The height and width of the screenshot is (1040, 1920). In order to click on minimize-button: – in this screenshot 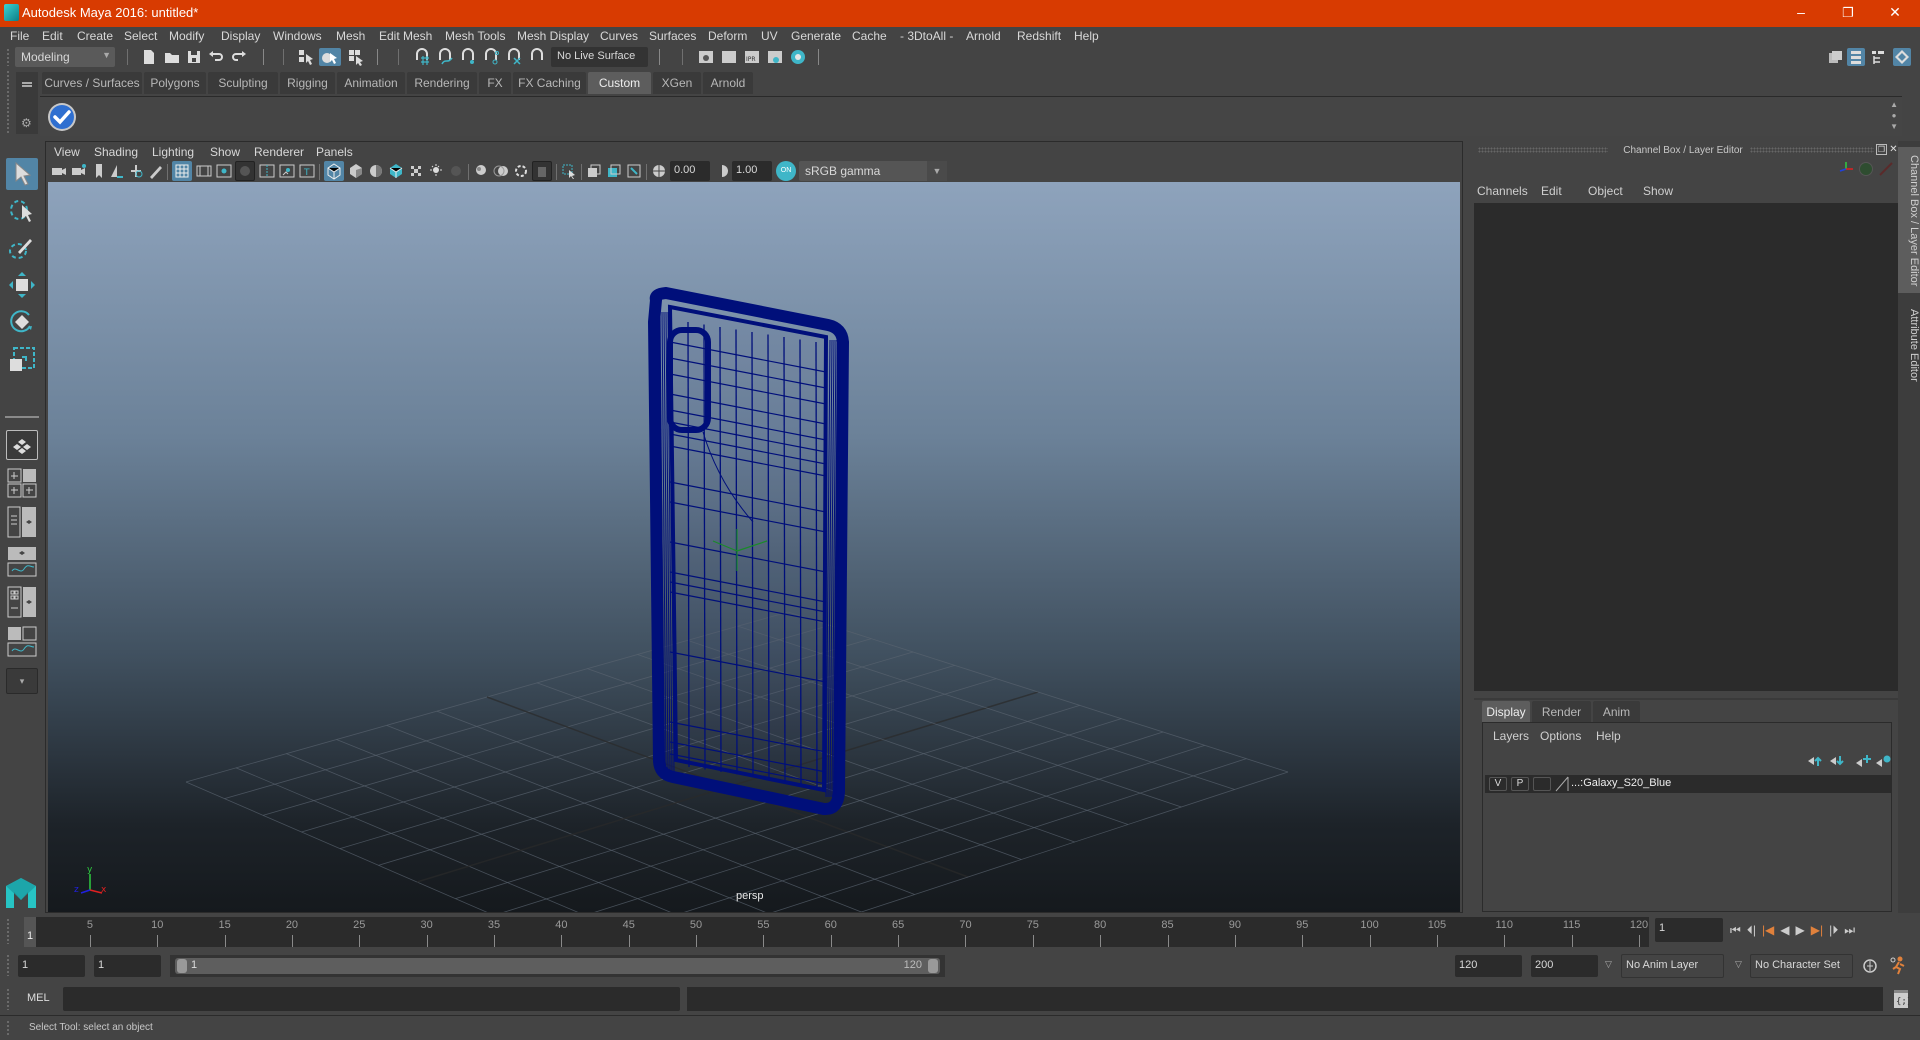, I will do `click(1801, 13)`.